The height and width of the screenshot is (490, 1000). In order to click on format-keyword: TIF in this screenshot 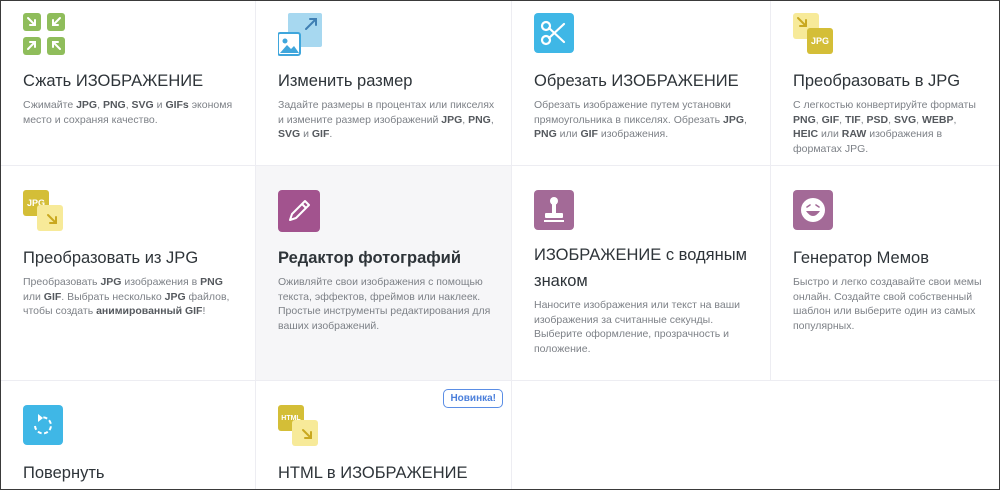, I will do `click(852, 119)`.